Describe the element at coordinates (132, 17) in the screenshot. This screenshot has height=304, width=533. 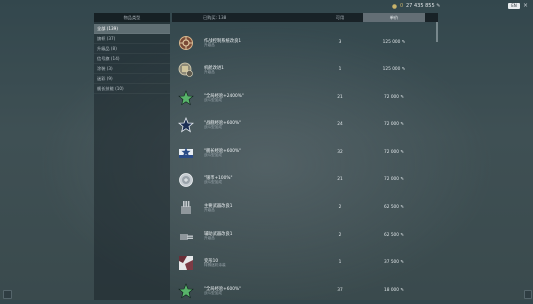
I see `category-header: 物品类型` at that location.